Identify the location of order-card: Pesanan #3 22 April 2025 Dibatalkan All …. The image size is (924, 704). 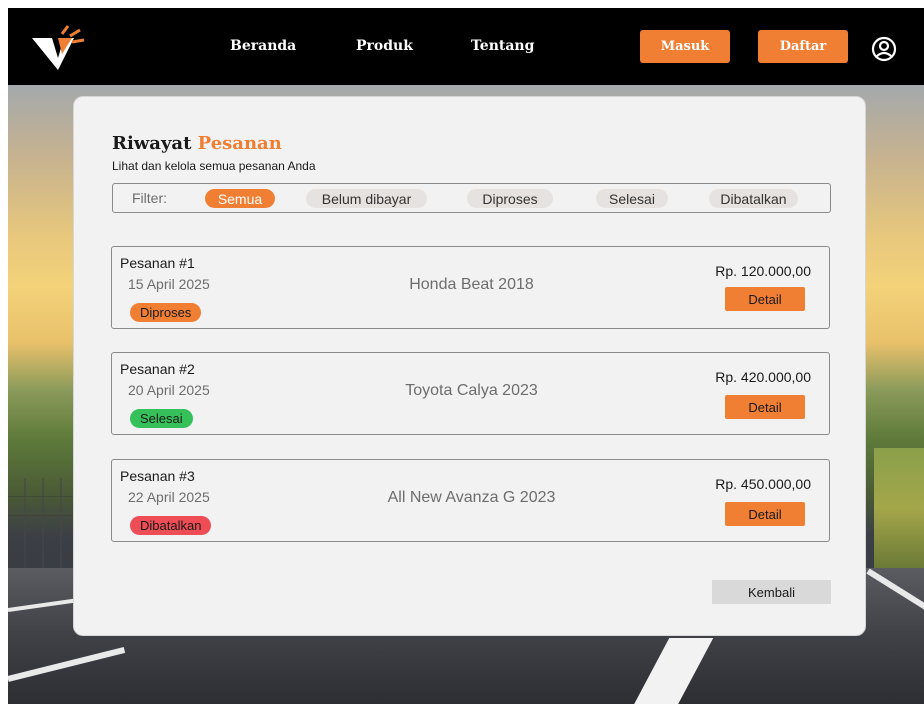
(470, 500).